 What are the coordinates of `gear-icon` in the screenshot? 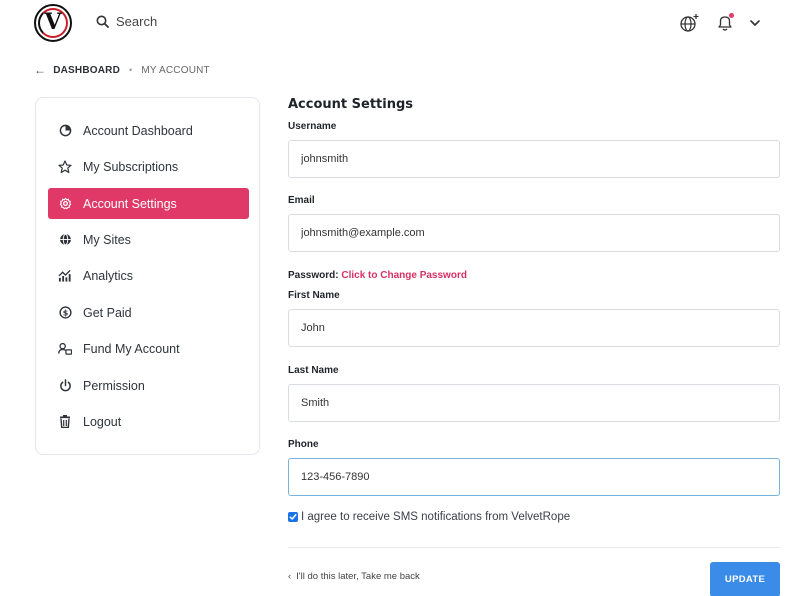 It's located at (65, 204).